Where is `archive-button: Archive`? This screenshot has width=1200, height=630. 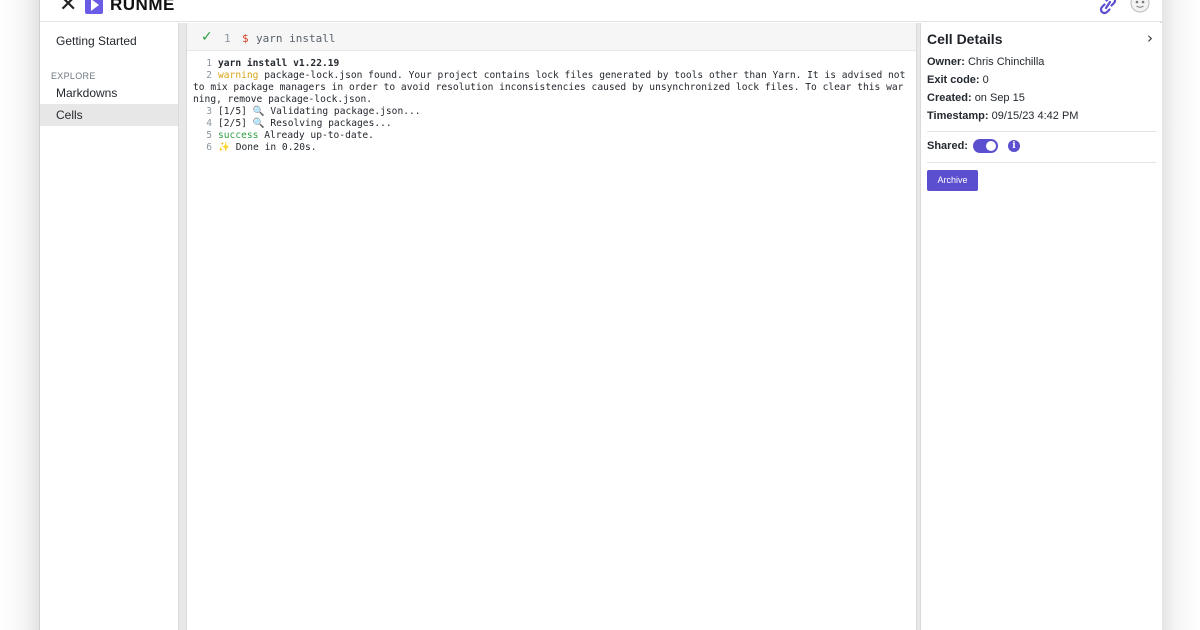 archive-button: Archive is located at coordinates (952, 180).